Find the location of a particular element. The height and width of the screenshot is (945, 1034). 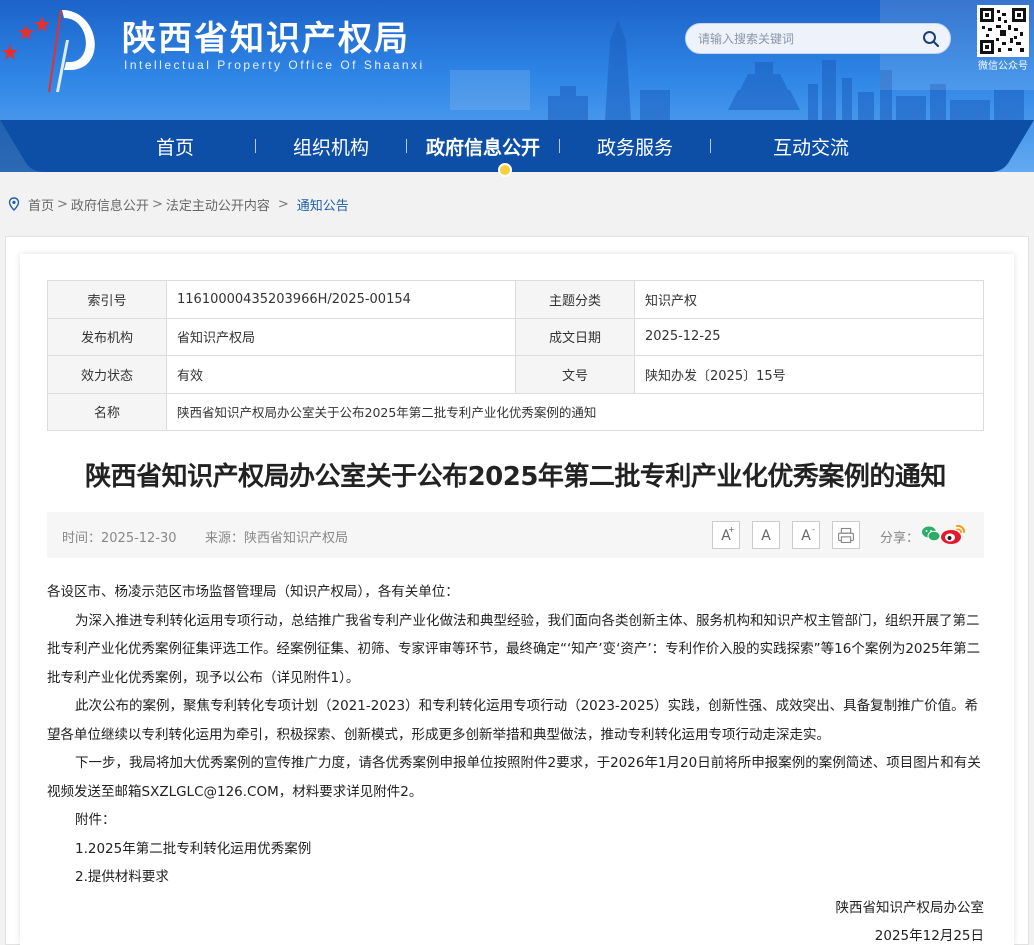

font-normal-label: A is located at coordinates (766, 536).